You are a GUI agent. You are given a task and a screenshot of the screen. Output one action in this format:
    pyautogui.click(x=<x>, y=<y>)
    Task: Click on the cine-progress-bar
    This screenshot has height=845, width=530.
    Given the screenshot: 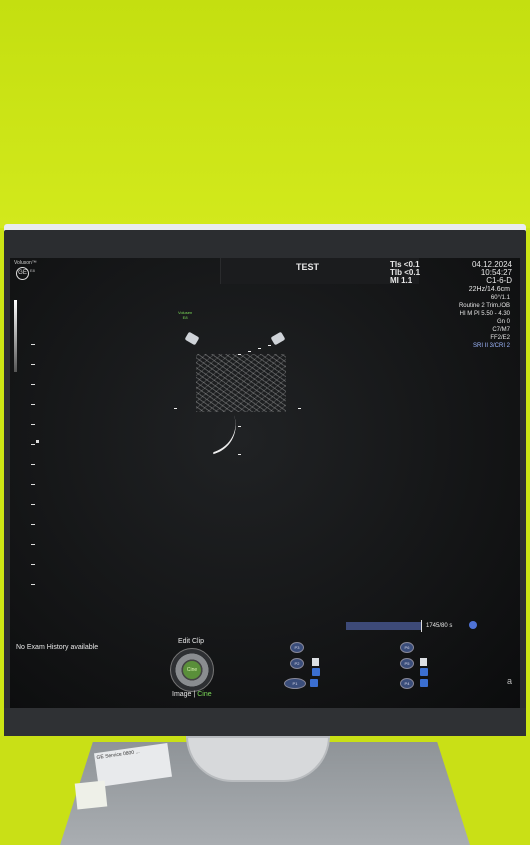 What is the action you would take?
    pyautogui.click(x=384, y=626)
    